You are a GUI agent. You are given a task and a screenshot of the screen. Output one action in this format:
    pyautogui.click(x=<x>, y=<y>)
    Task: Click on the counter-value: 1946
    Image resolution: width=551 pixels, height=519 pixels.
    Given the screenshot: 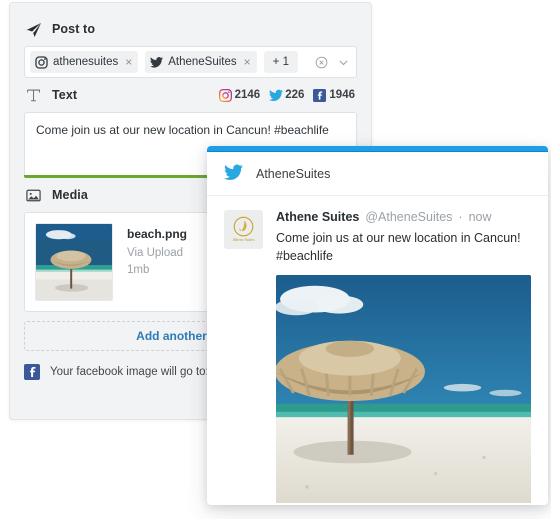 What is the action you would take?
    pyautogui.click(x=342, y=95)
    